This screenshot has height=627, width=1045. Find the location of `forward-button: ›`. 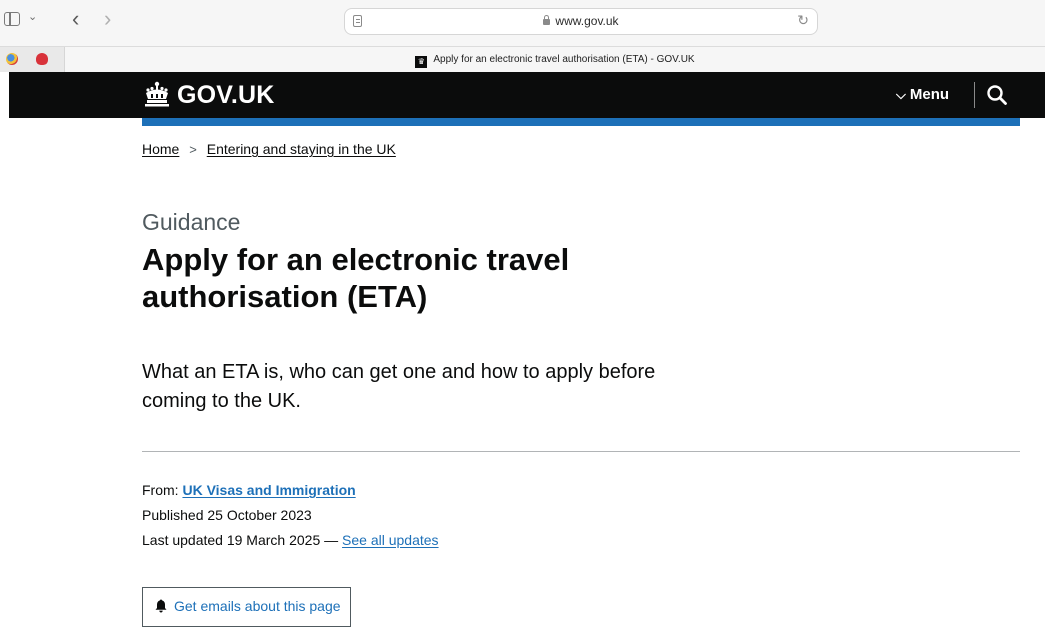

forward-button: › is located at coordinates (107, 19).